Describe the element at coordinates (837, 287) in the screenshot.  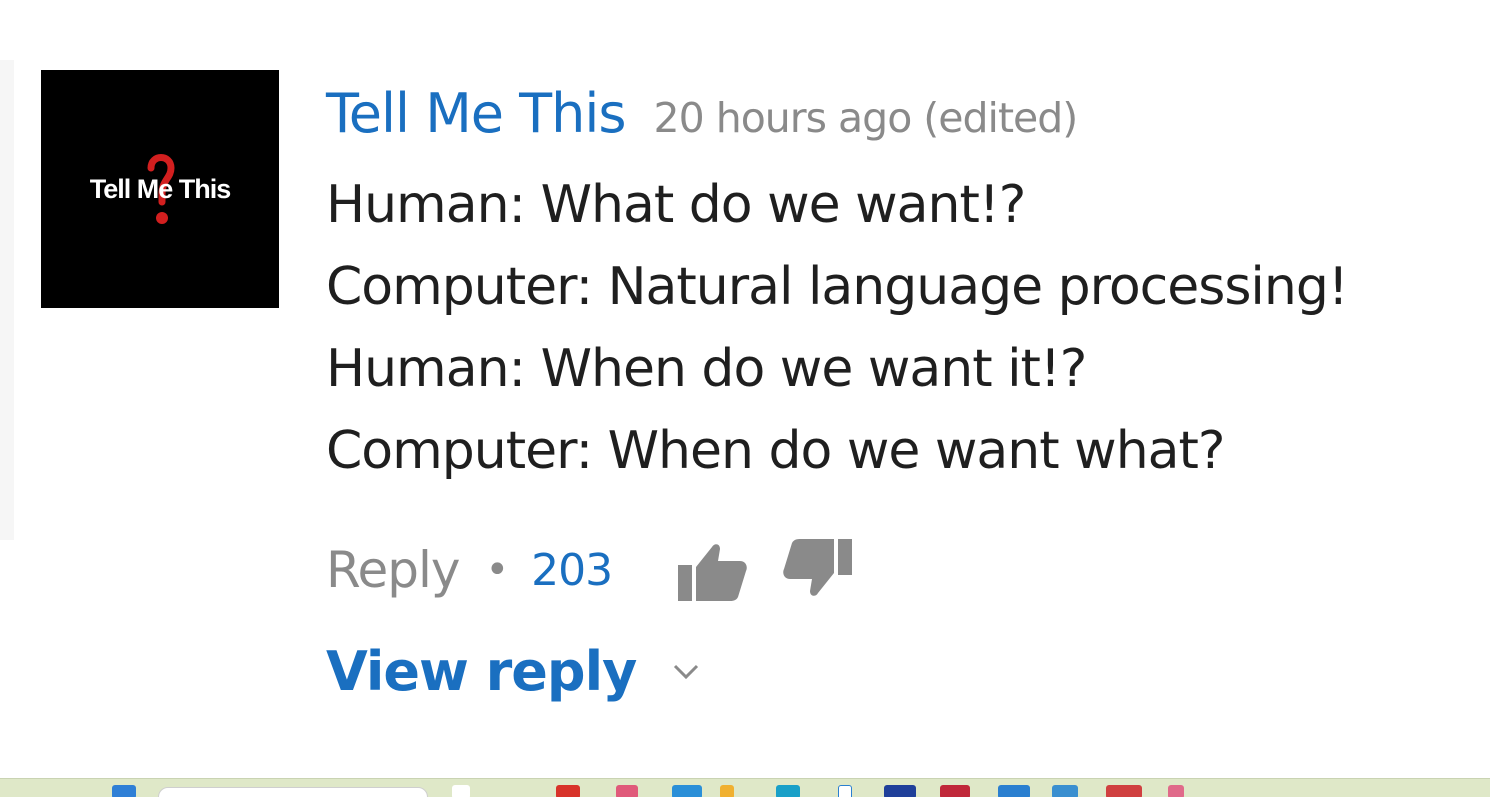
I see `comment-line: Computer: Natural language processing!` at that location.